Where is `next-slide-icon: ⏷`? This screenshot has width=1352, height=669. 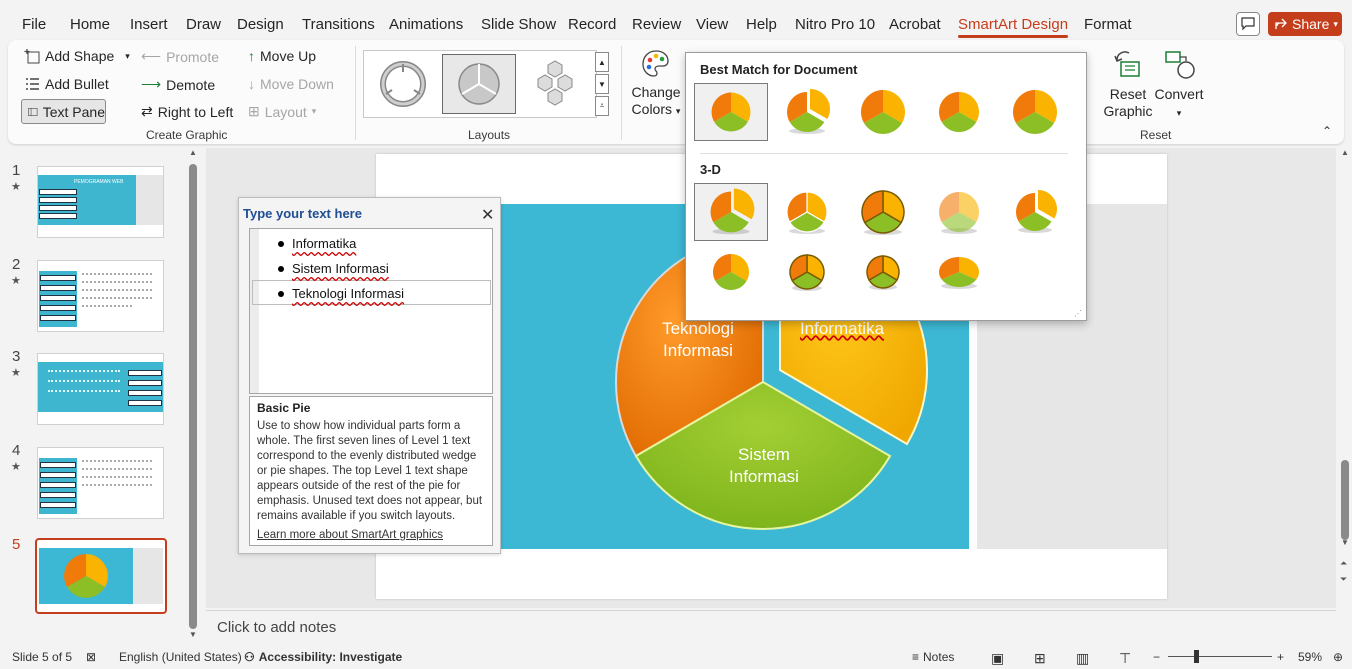 next-slide-icon: ⏷ is located at coordinates (1343, 579).